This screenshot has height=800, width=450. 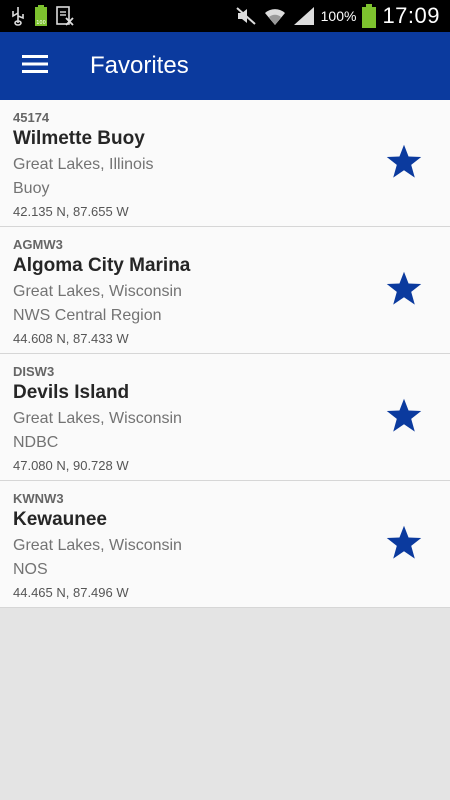 I want to click on svg-text: 100, so click(x=41, y=23).